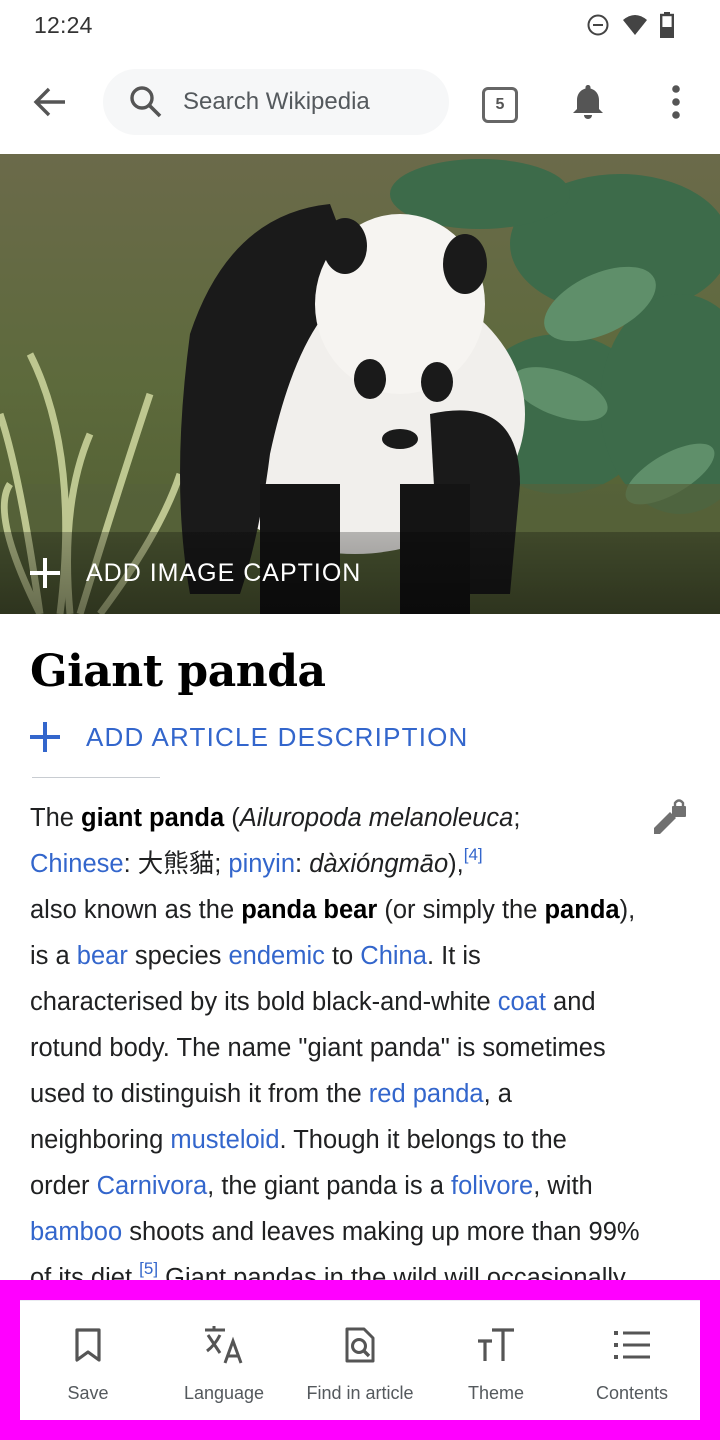 This screenshot has width=720, height=1440. What do you see at coordinates (76, 1232) in the screenshot?
I see `article-link: bamboo` at bounding box center [76, 1232].